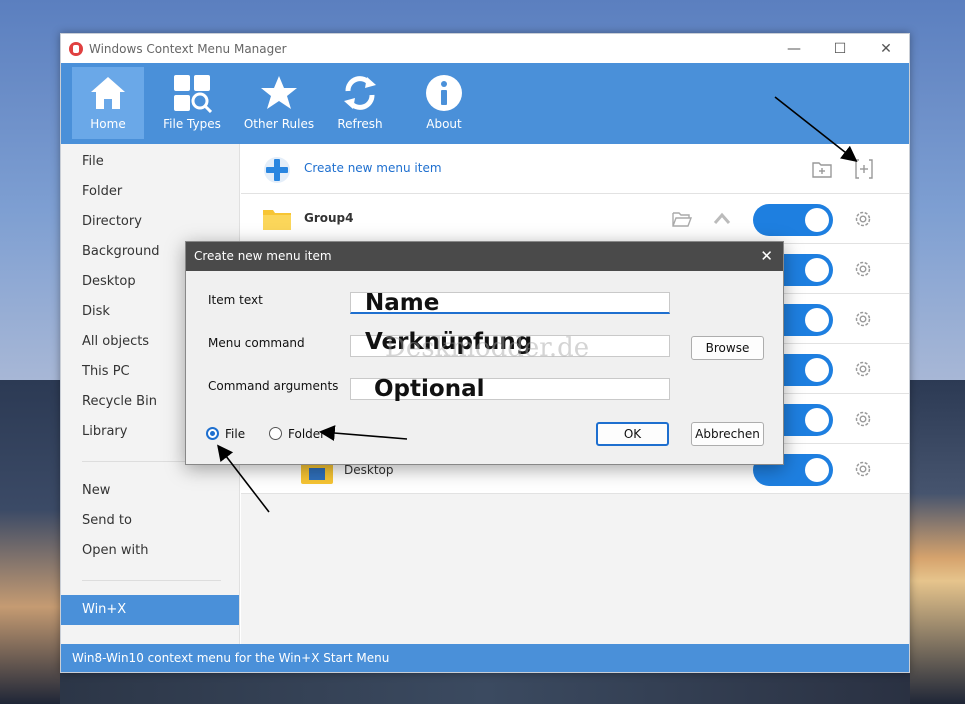  Describe the element at coordinates (487, 348) in the screenshot. I see `watermark: Deskmodder.de` at that location.